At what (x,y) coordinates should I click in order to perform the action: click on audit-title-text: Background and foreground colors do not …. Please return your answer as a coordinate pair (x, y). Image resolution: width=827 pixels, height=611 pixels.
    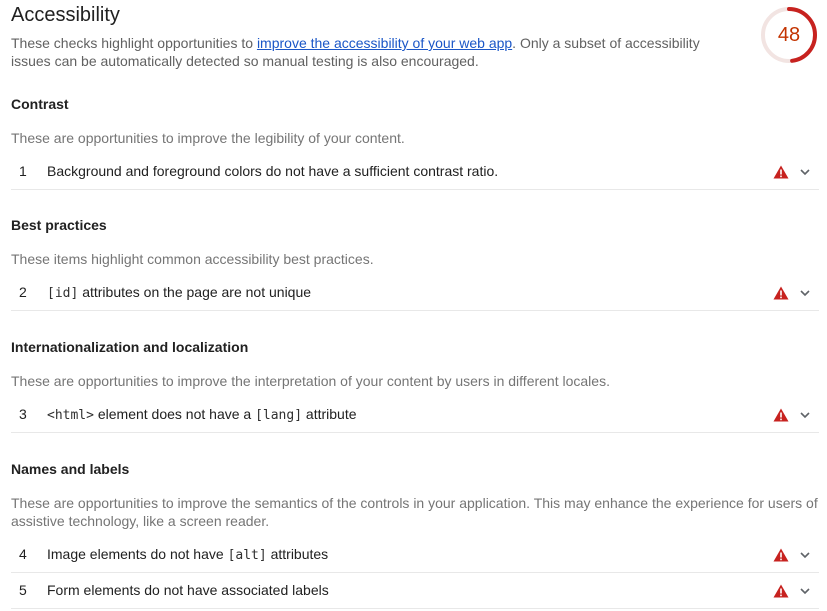
    Looking at the image, I should click on (273, 171).